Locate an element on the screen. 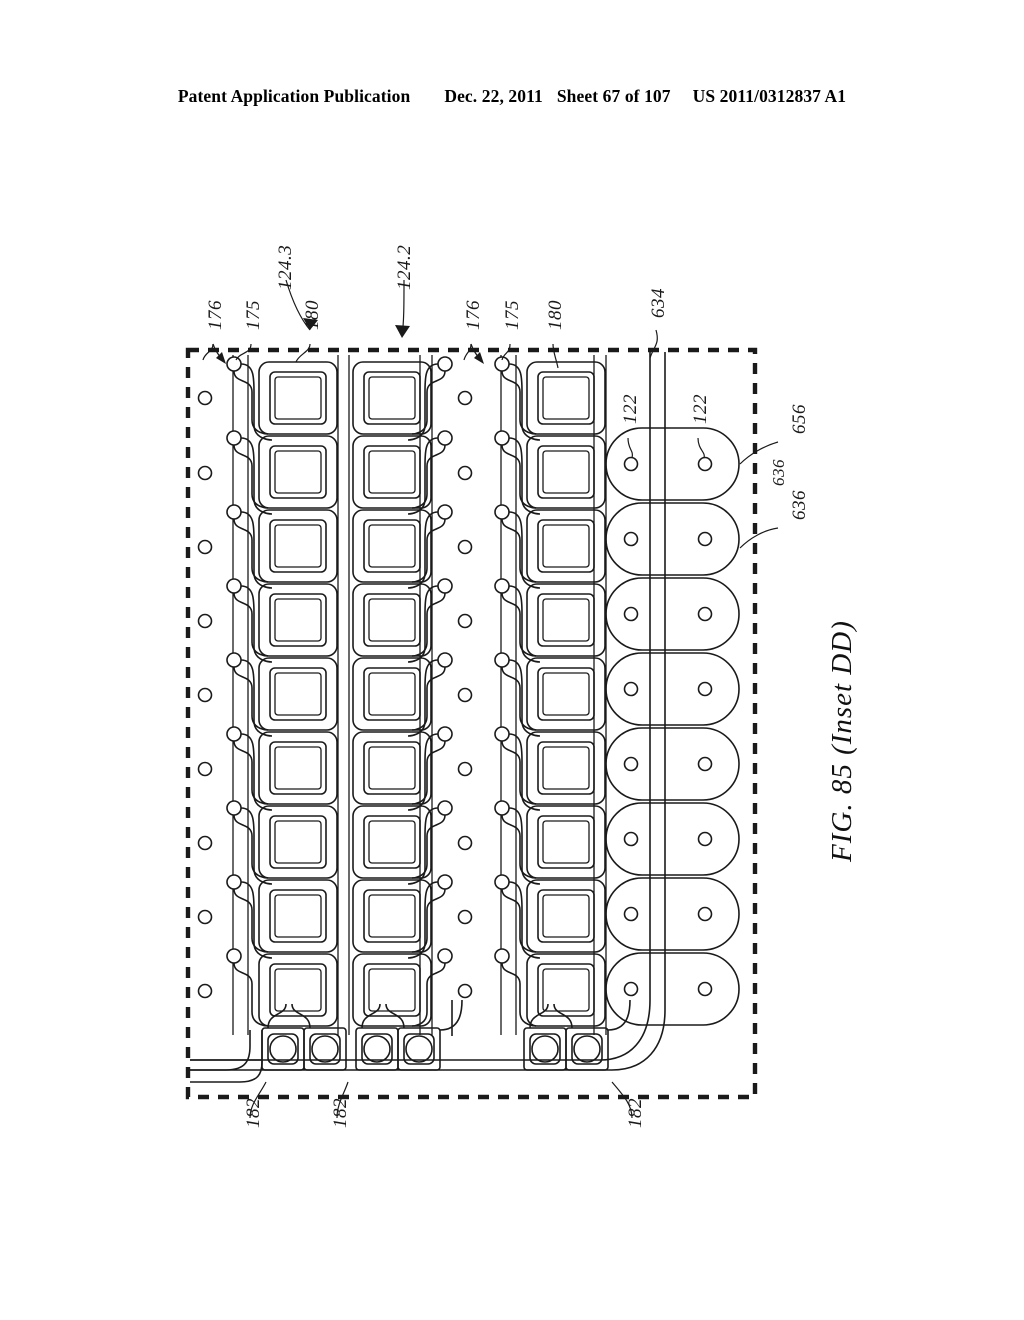 The image size is (1024, 1320). bottom-bus-lines is located at coordinates (226, 1056).